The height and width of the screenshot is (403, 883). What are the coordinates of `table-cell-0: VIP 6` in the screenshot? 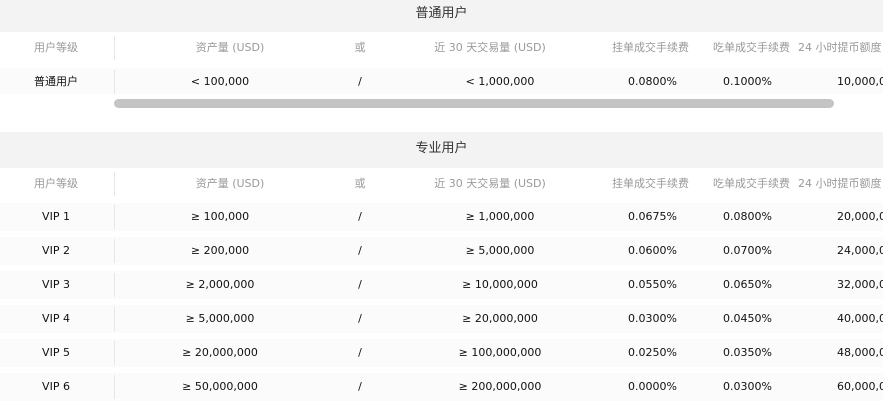 It's located at (56, 386).